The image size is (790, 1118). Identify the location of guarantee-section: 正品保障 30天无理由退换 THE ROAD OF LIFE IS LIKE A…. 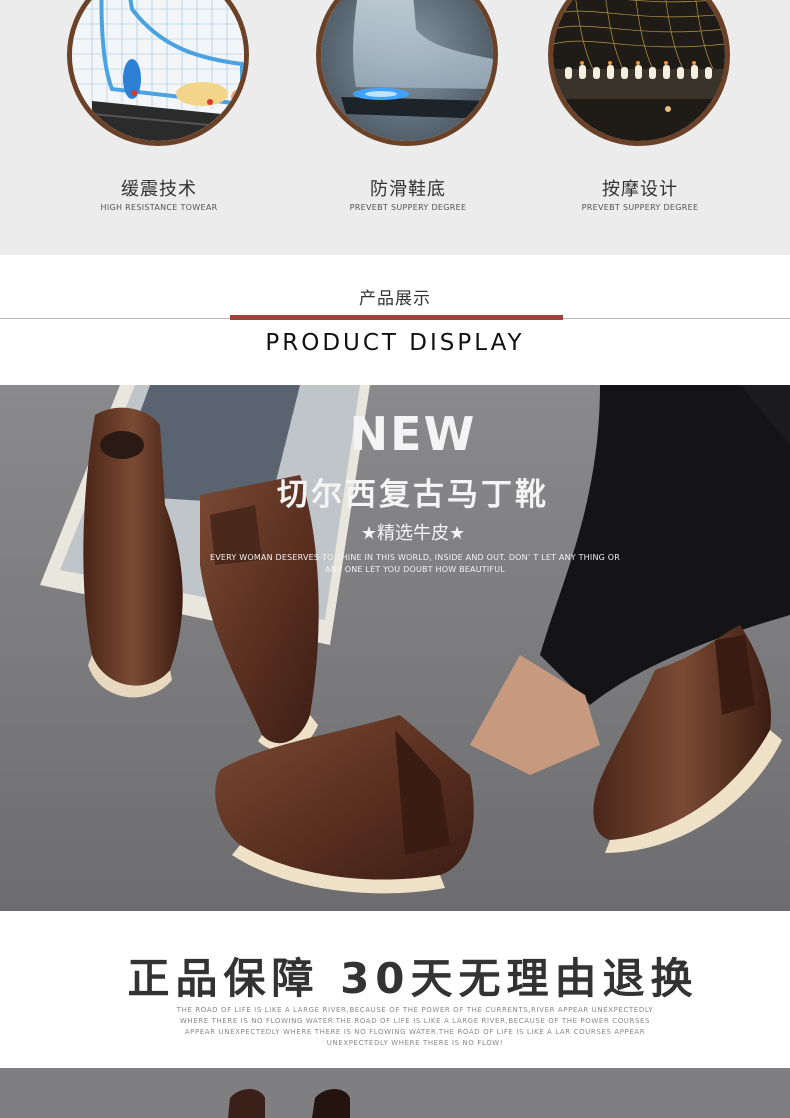
(395, 989).